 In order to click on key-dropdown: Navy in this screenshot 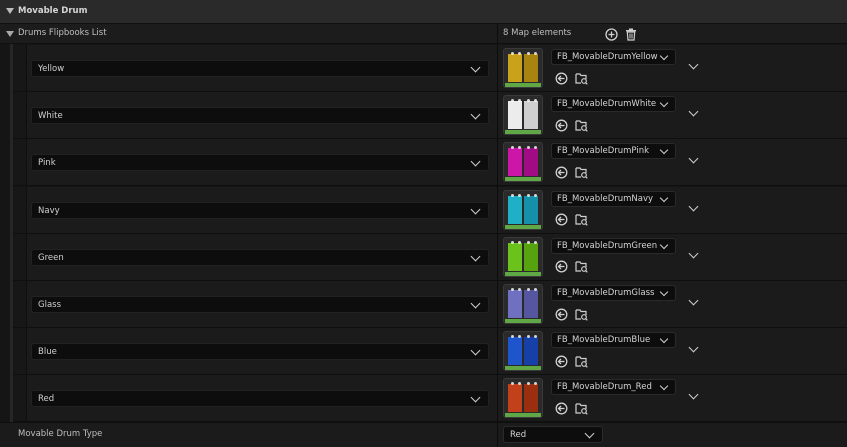, I will do `click(260, 210)`.